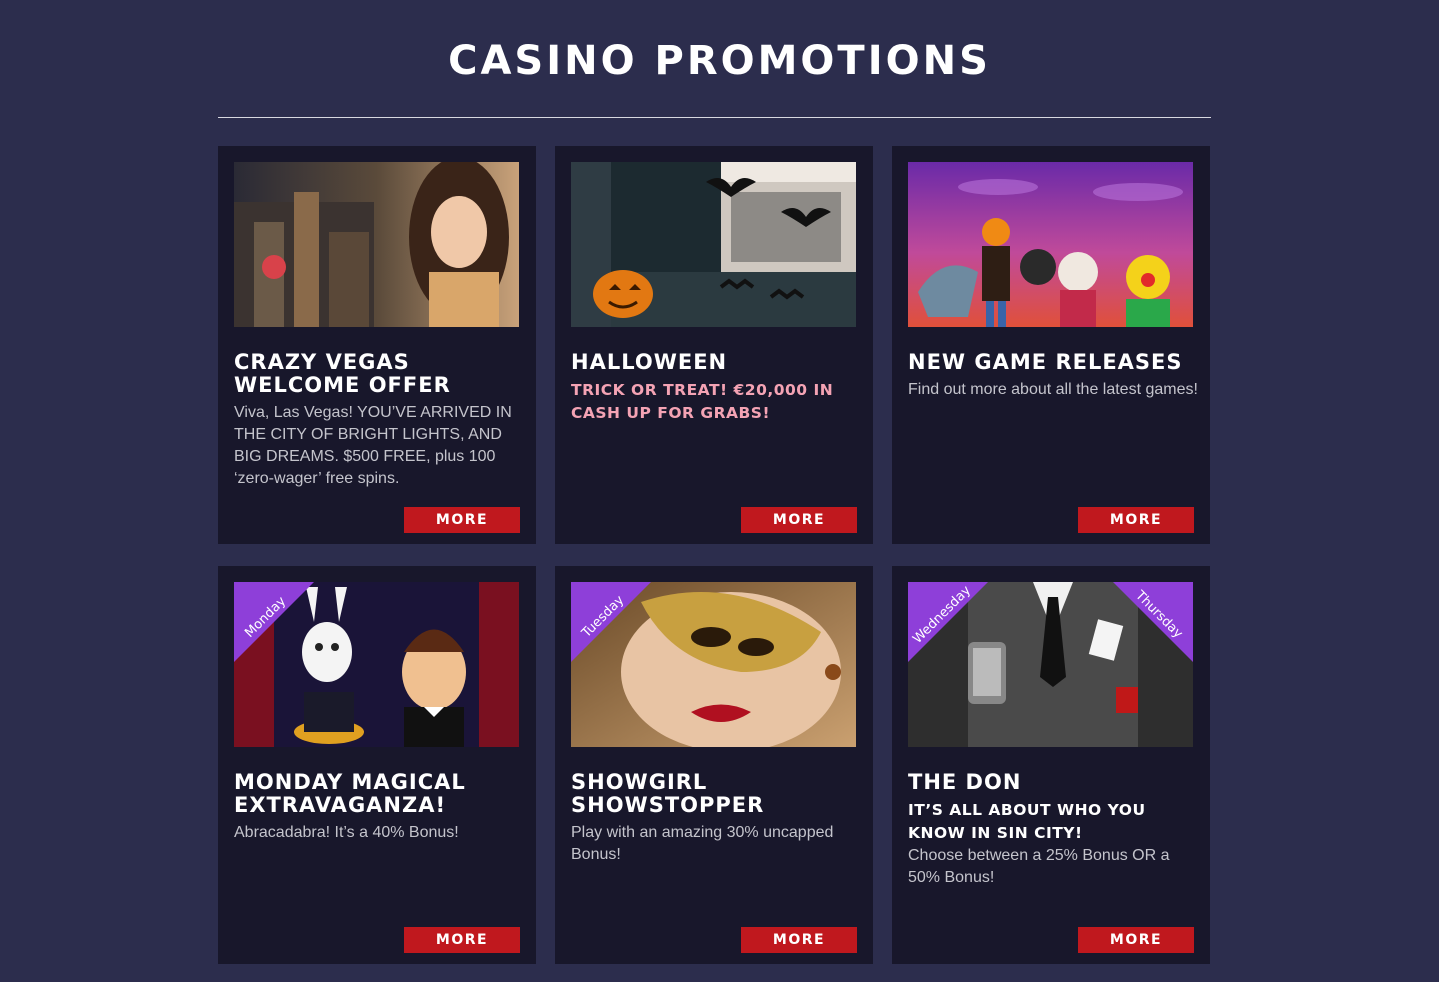 This screenshot has width=1439, height=982. I want to click on promo-title: THE DON, so click(965, 782).